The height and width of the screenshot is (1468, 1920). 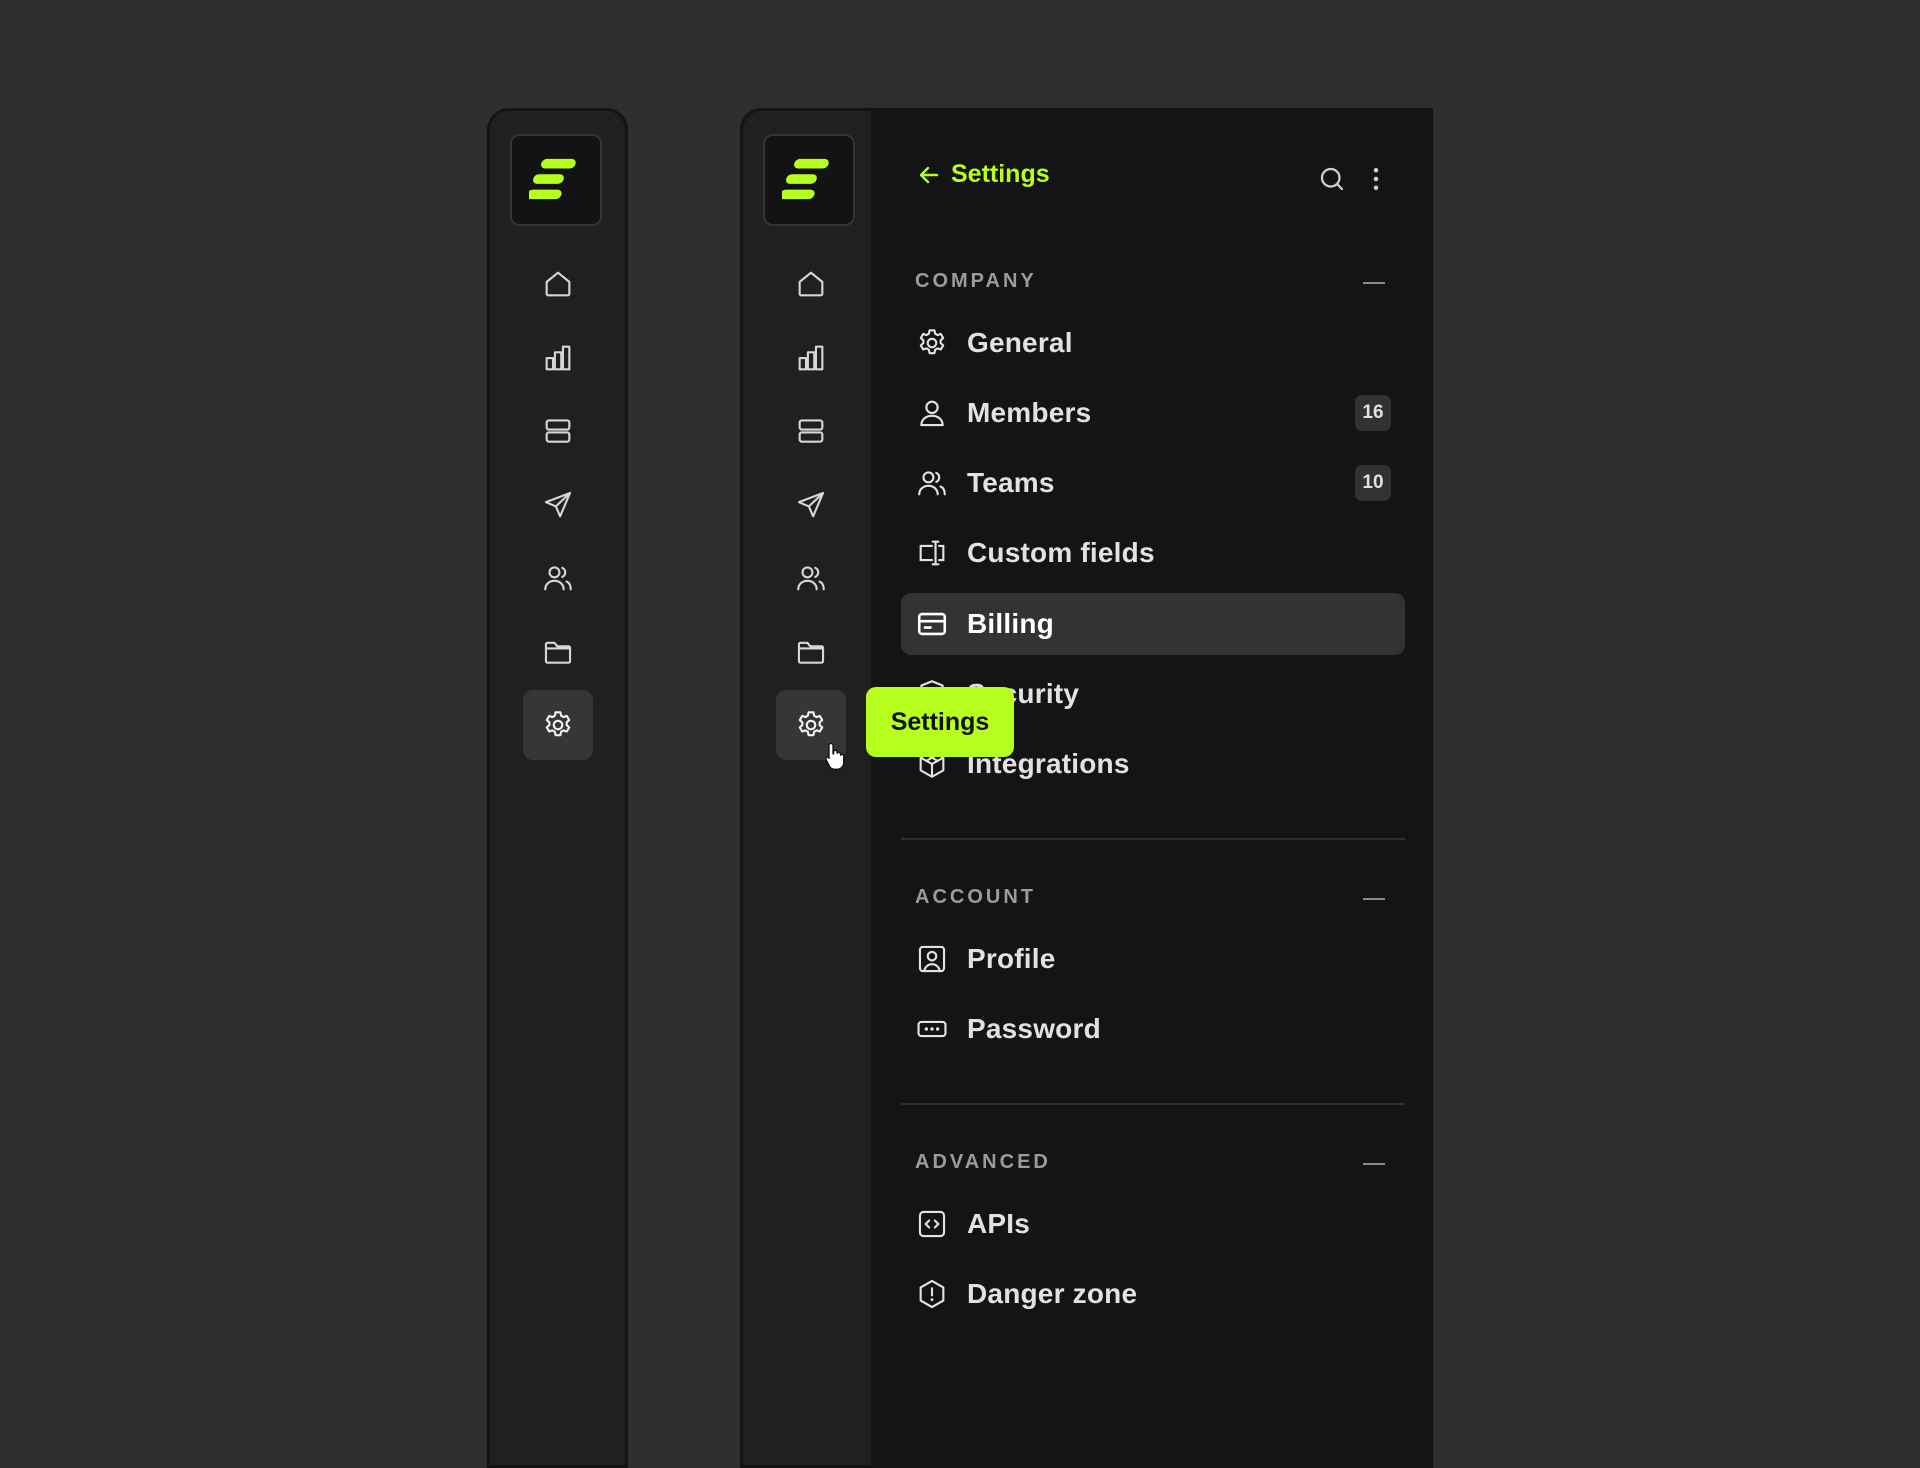 I want to click on expanded-sidebar-rail, so click(x=807, y=788).